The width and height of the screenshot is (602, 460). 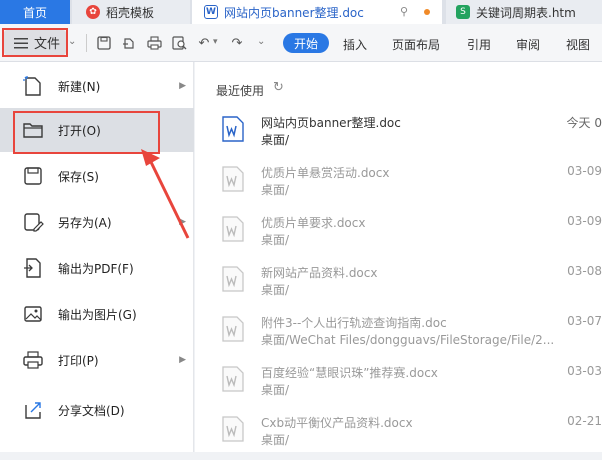 I want to click on menu-item-label: 输出为PDF(F), so click(x=96, y=268).